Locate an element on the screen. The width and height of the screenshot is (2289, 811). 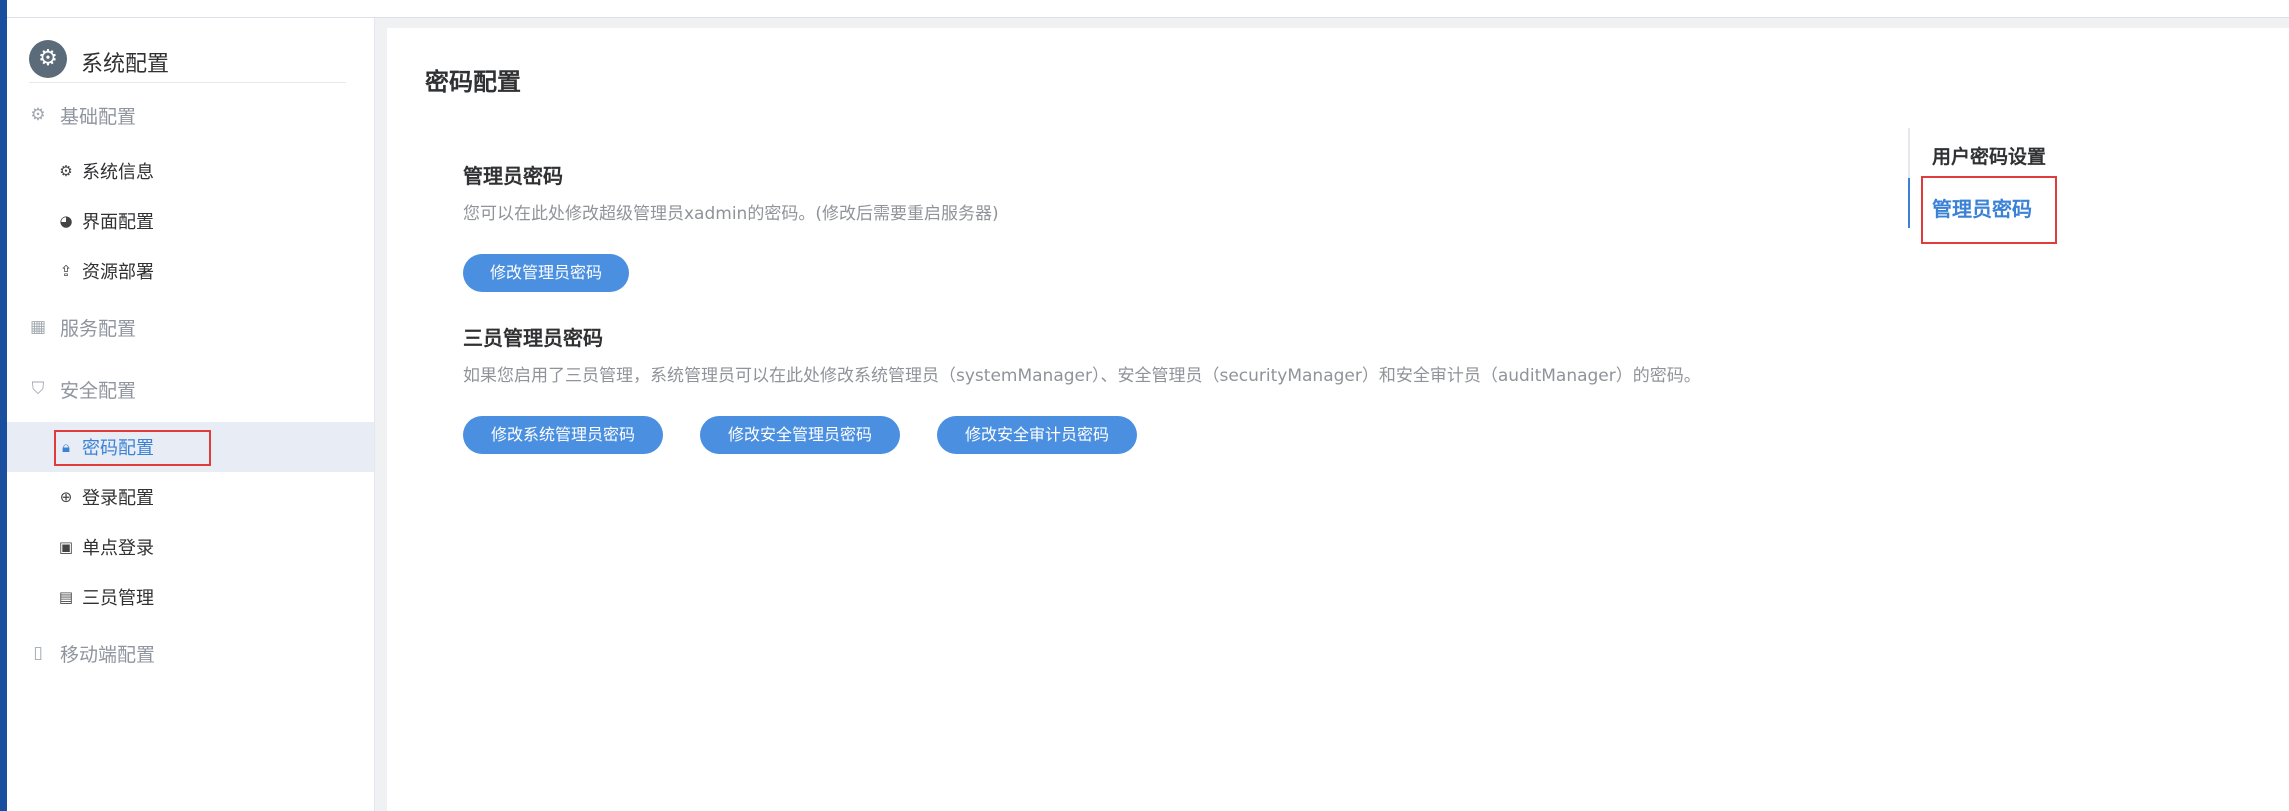
sidebar-group-basic: ⚙ 基础配置 is located at coordinates (82, 115).